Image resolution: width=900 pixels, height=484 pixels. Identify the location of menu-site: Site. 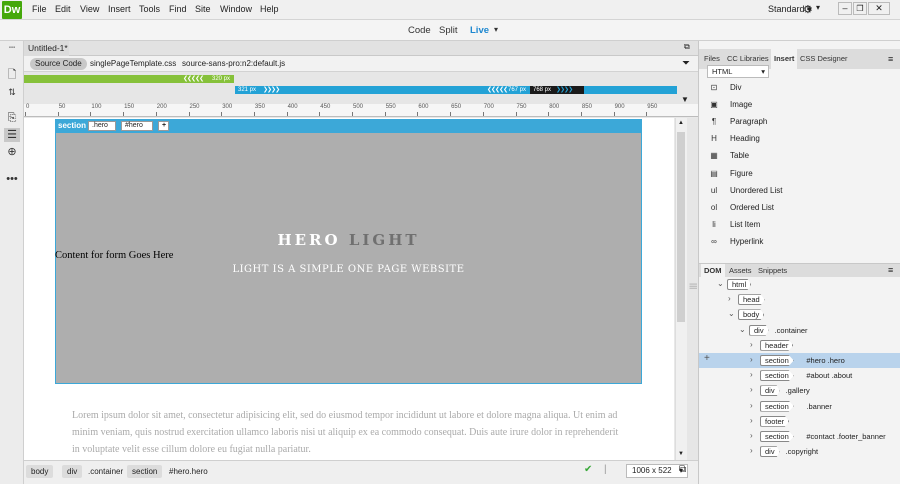
(203, 9).